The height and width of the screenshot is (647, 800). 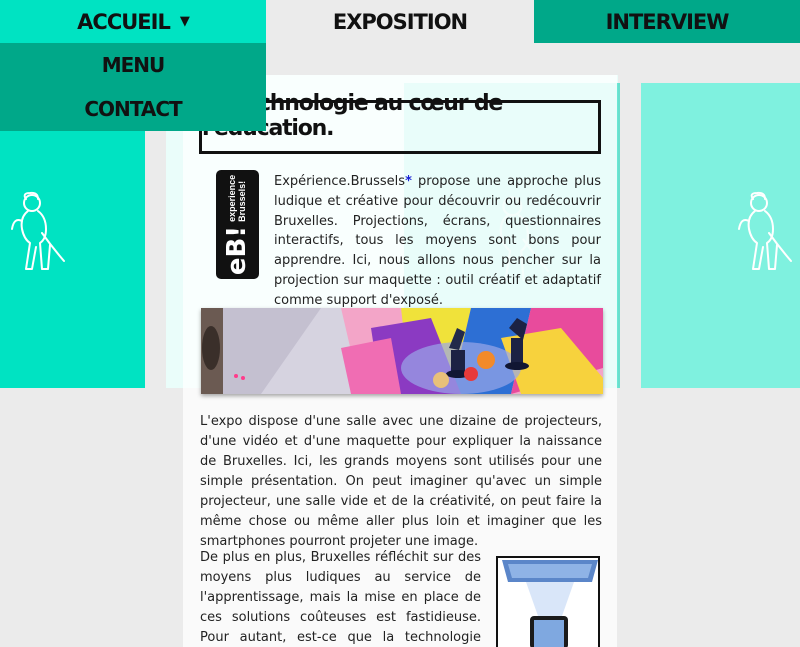 What do you see at coordinates (242, 201) in the screenshot?
I see `logo-line-2: Brussels!` at bounding box center [242, 201].